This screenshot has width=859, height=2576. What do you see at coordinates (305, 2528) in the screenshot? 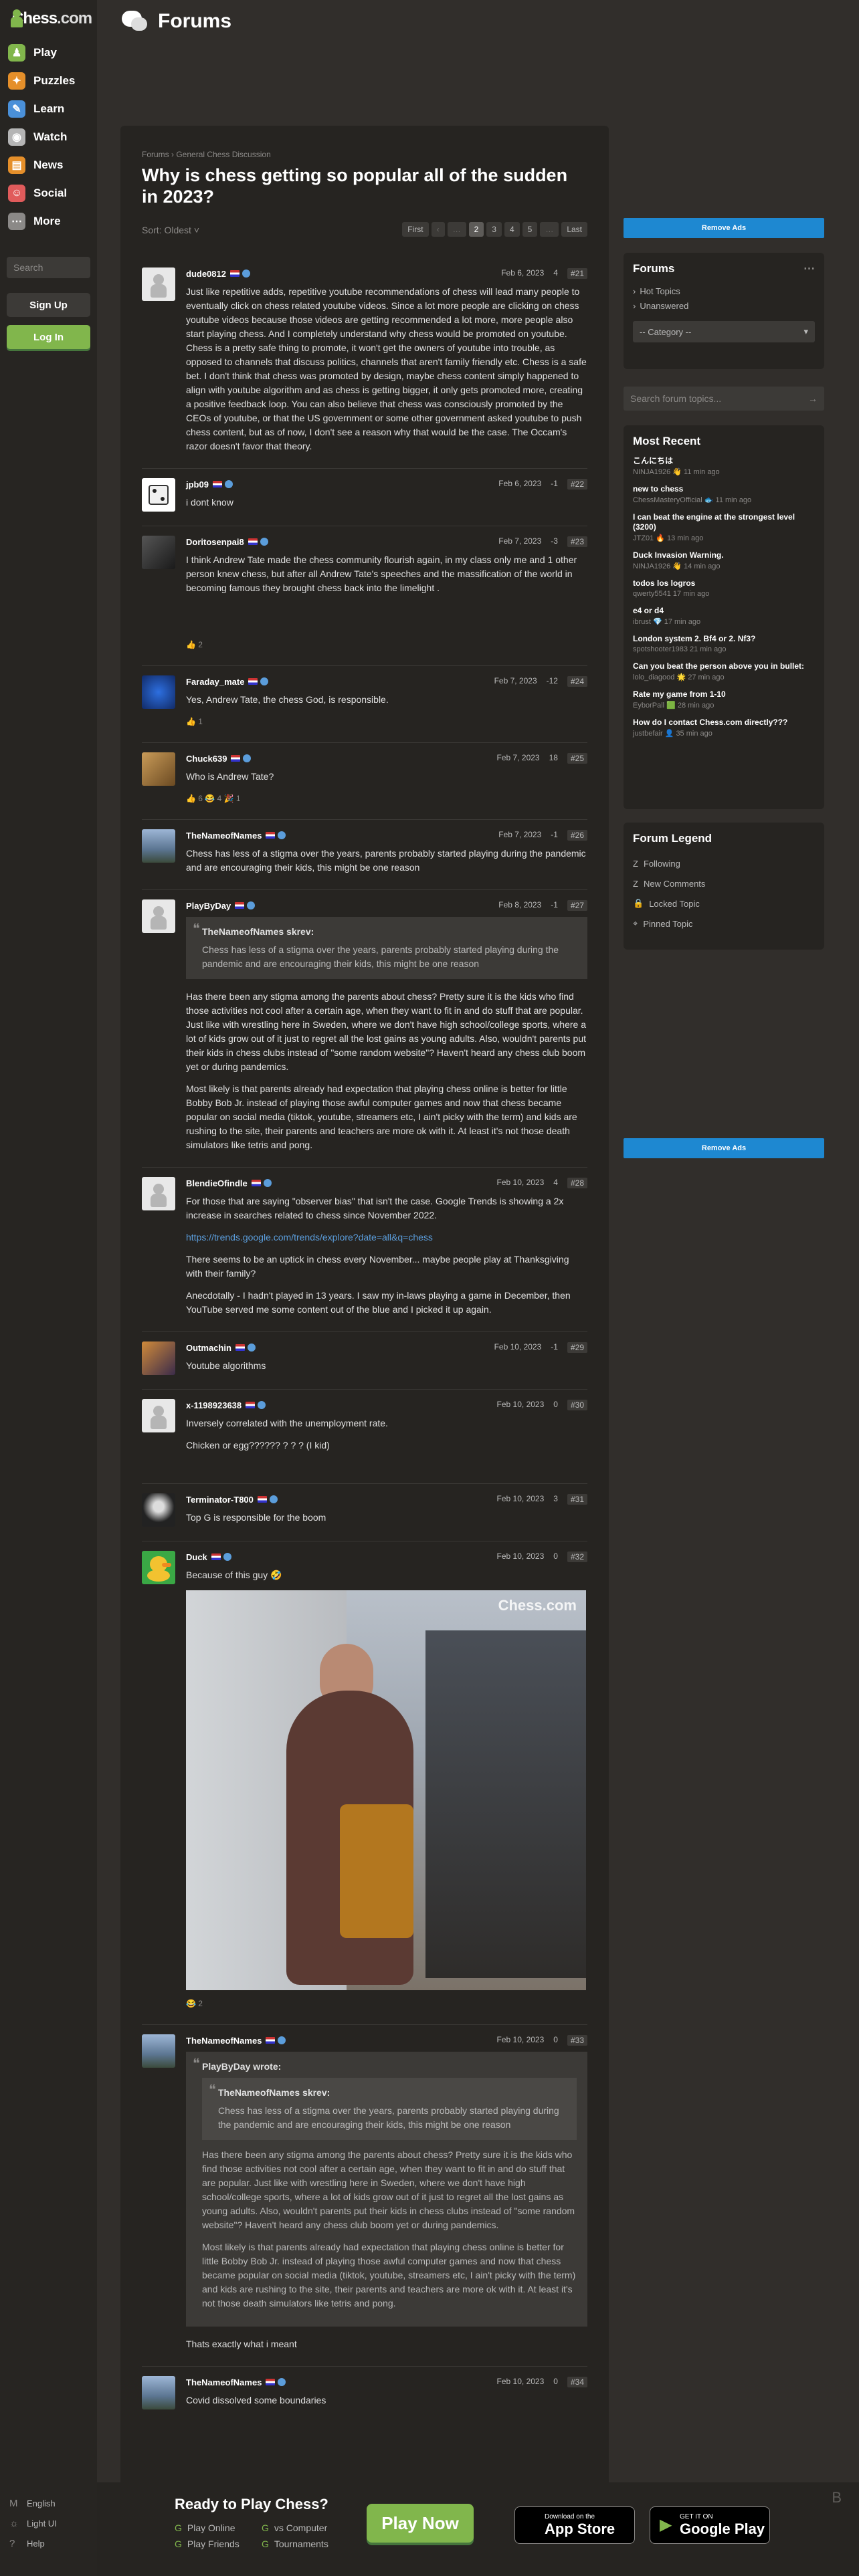
I see `vs-computer-link: Gvs Computer` at bounding box center [305, 2528].